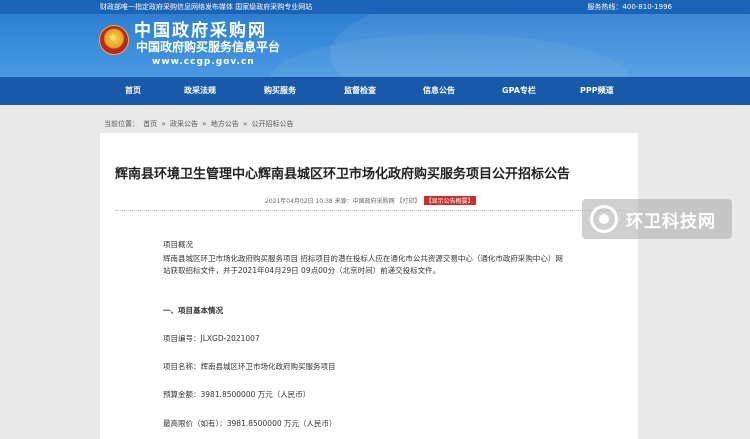  I want to click on divider, so click(369, 210).